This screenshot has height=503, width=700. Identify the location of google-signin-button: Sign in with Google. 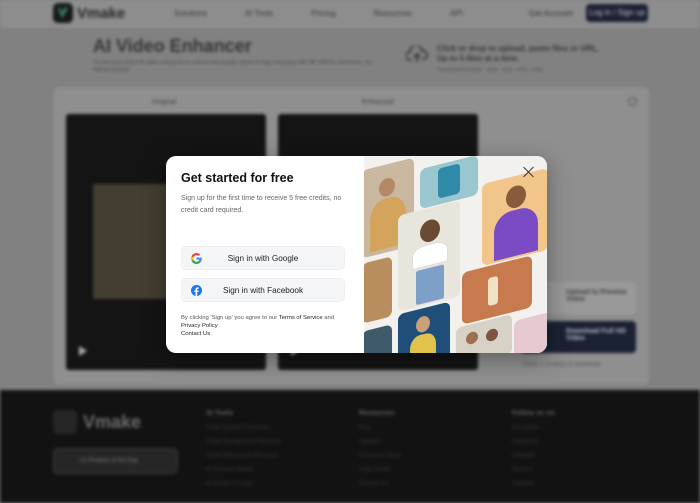
(263, 258).